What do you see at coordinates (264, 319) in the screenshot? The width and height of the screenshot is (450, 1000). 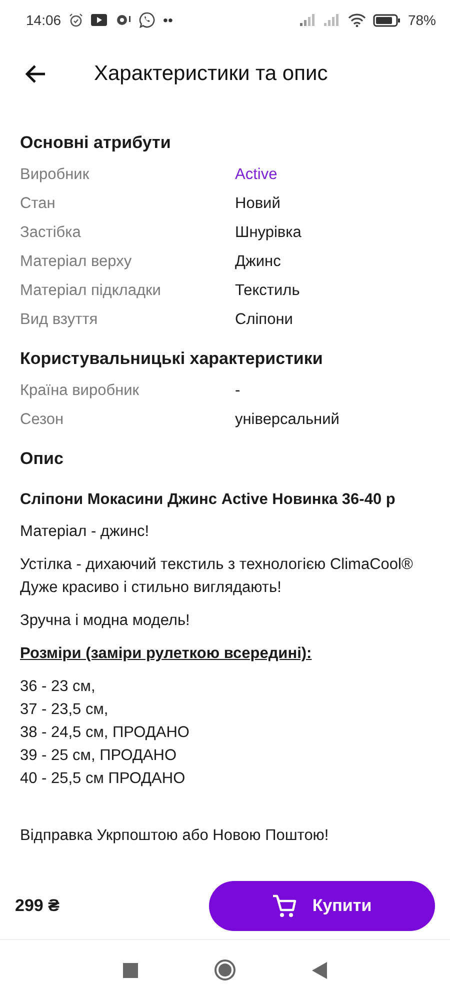 I see `attribute-value: Сліпони` at bounding box center [264, 319].